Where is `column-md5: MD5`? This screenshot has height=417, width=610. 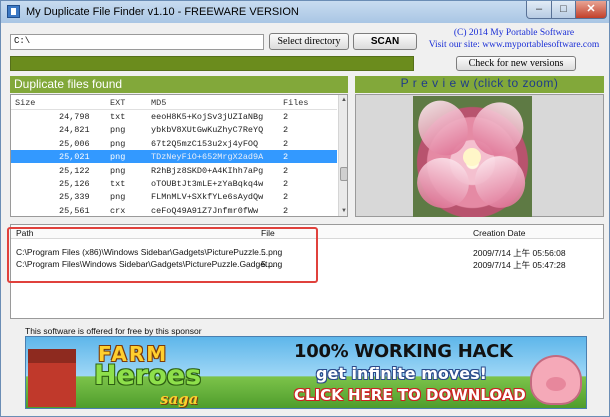 column-md5: MD5 is located at coordinates (158, 103).